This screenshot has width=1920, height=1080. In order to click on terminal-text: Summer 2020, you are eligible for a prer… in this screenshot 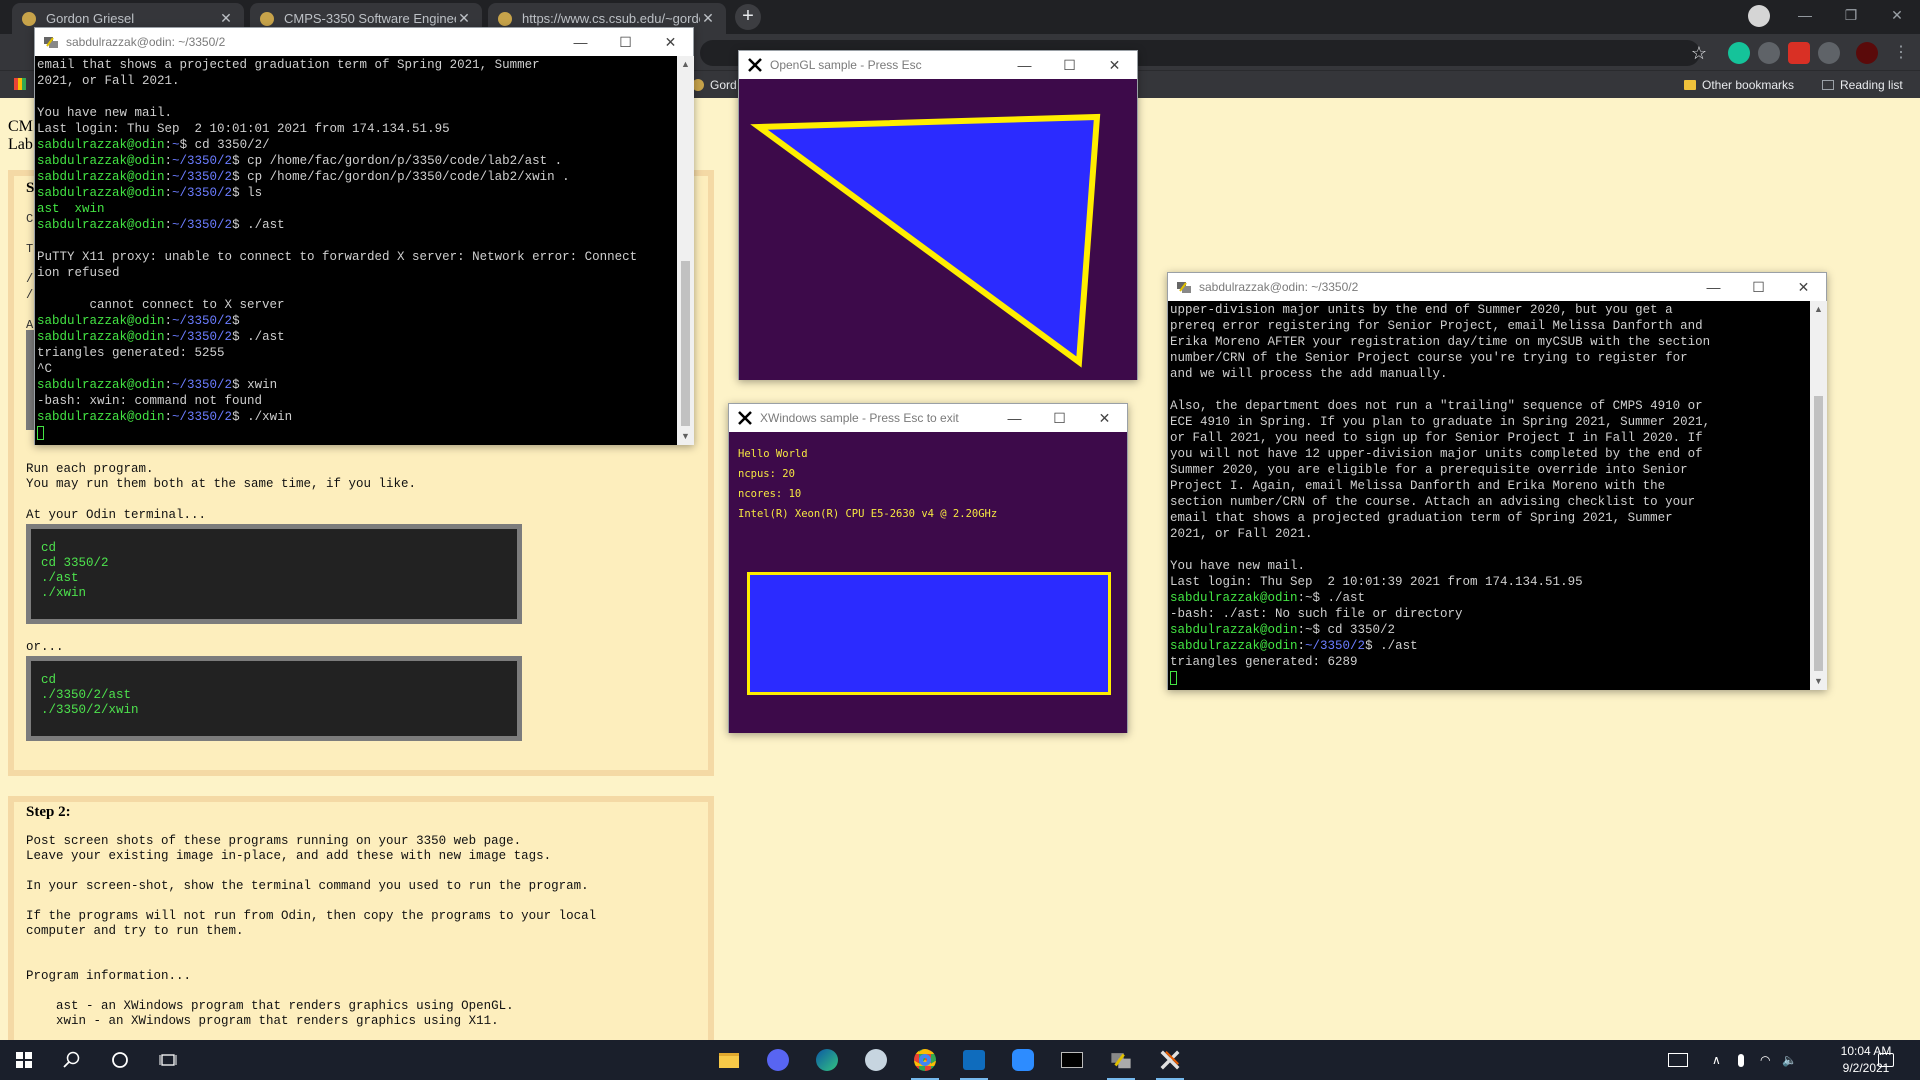, I will do `click(1429, 470)`.